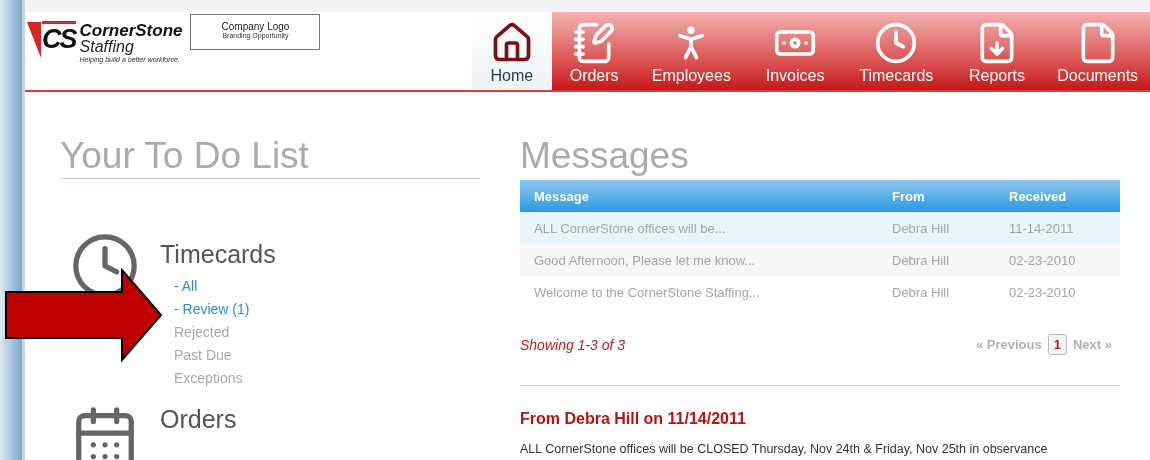  I want to click on logo-mark: CS, so click(59, 38).